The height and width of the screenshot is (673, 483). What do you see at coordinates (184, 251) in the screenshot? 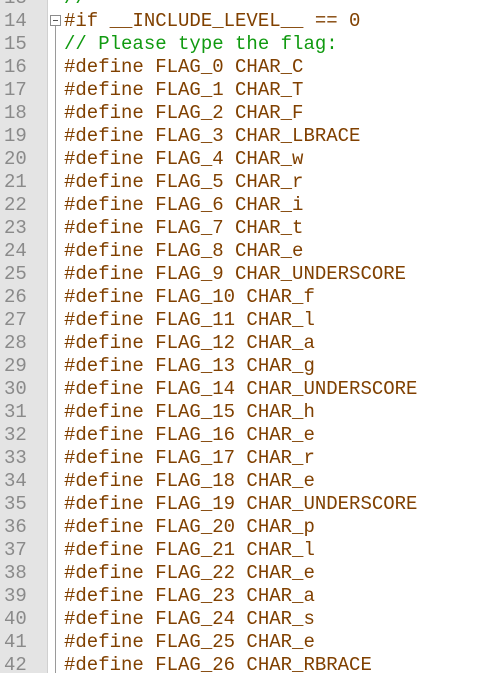
I see `preprocessor-directive: #define FLAG_8 CHAR_e` at bounding box center [184, 251].